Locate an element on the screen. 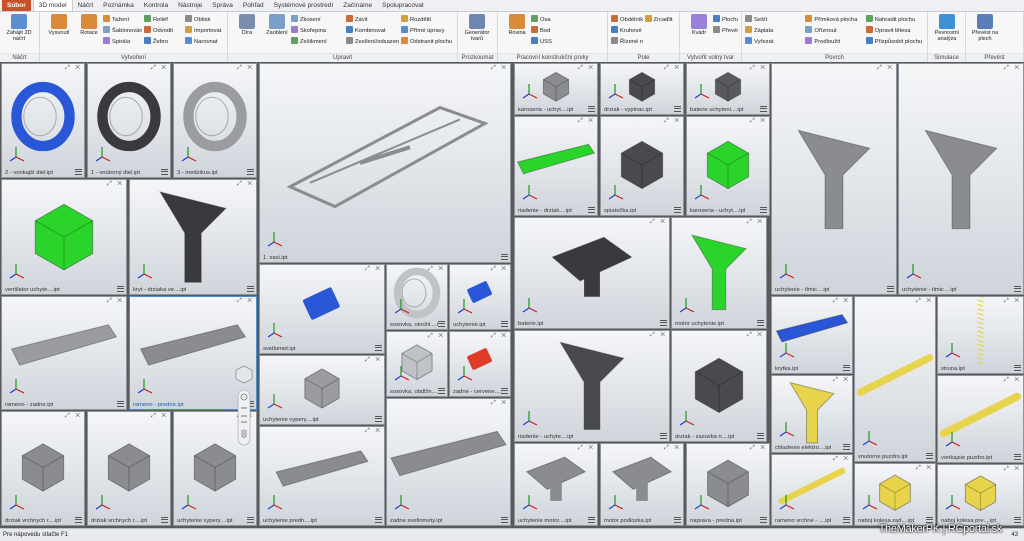 The height and width of the screenshot is (541, 1024). ribbon-big-button: Díra is located at coordinates (247, 25).